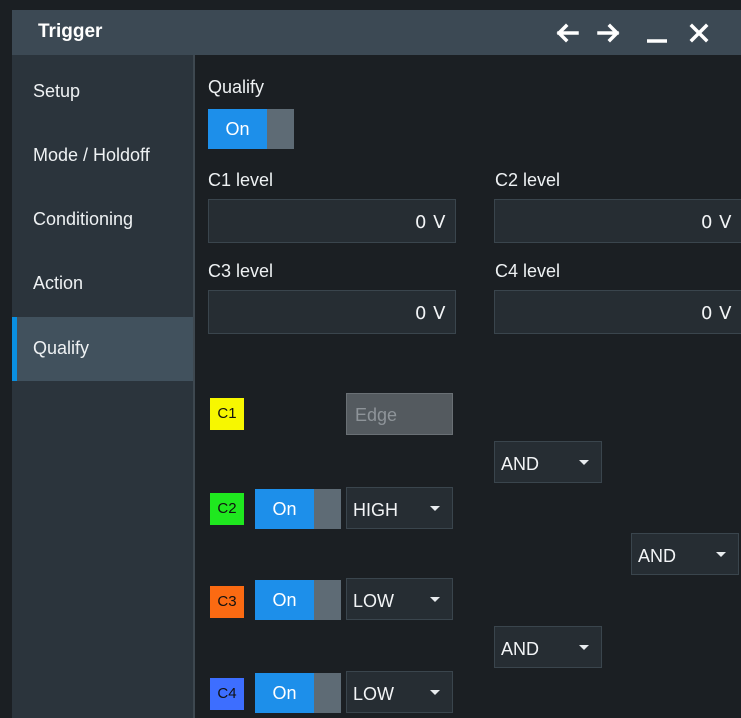  I want to click on sidebar-item-mode-holdoff: Mode / Holdoff, so click(102, 156).